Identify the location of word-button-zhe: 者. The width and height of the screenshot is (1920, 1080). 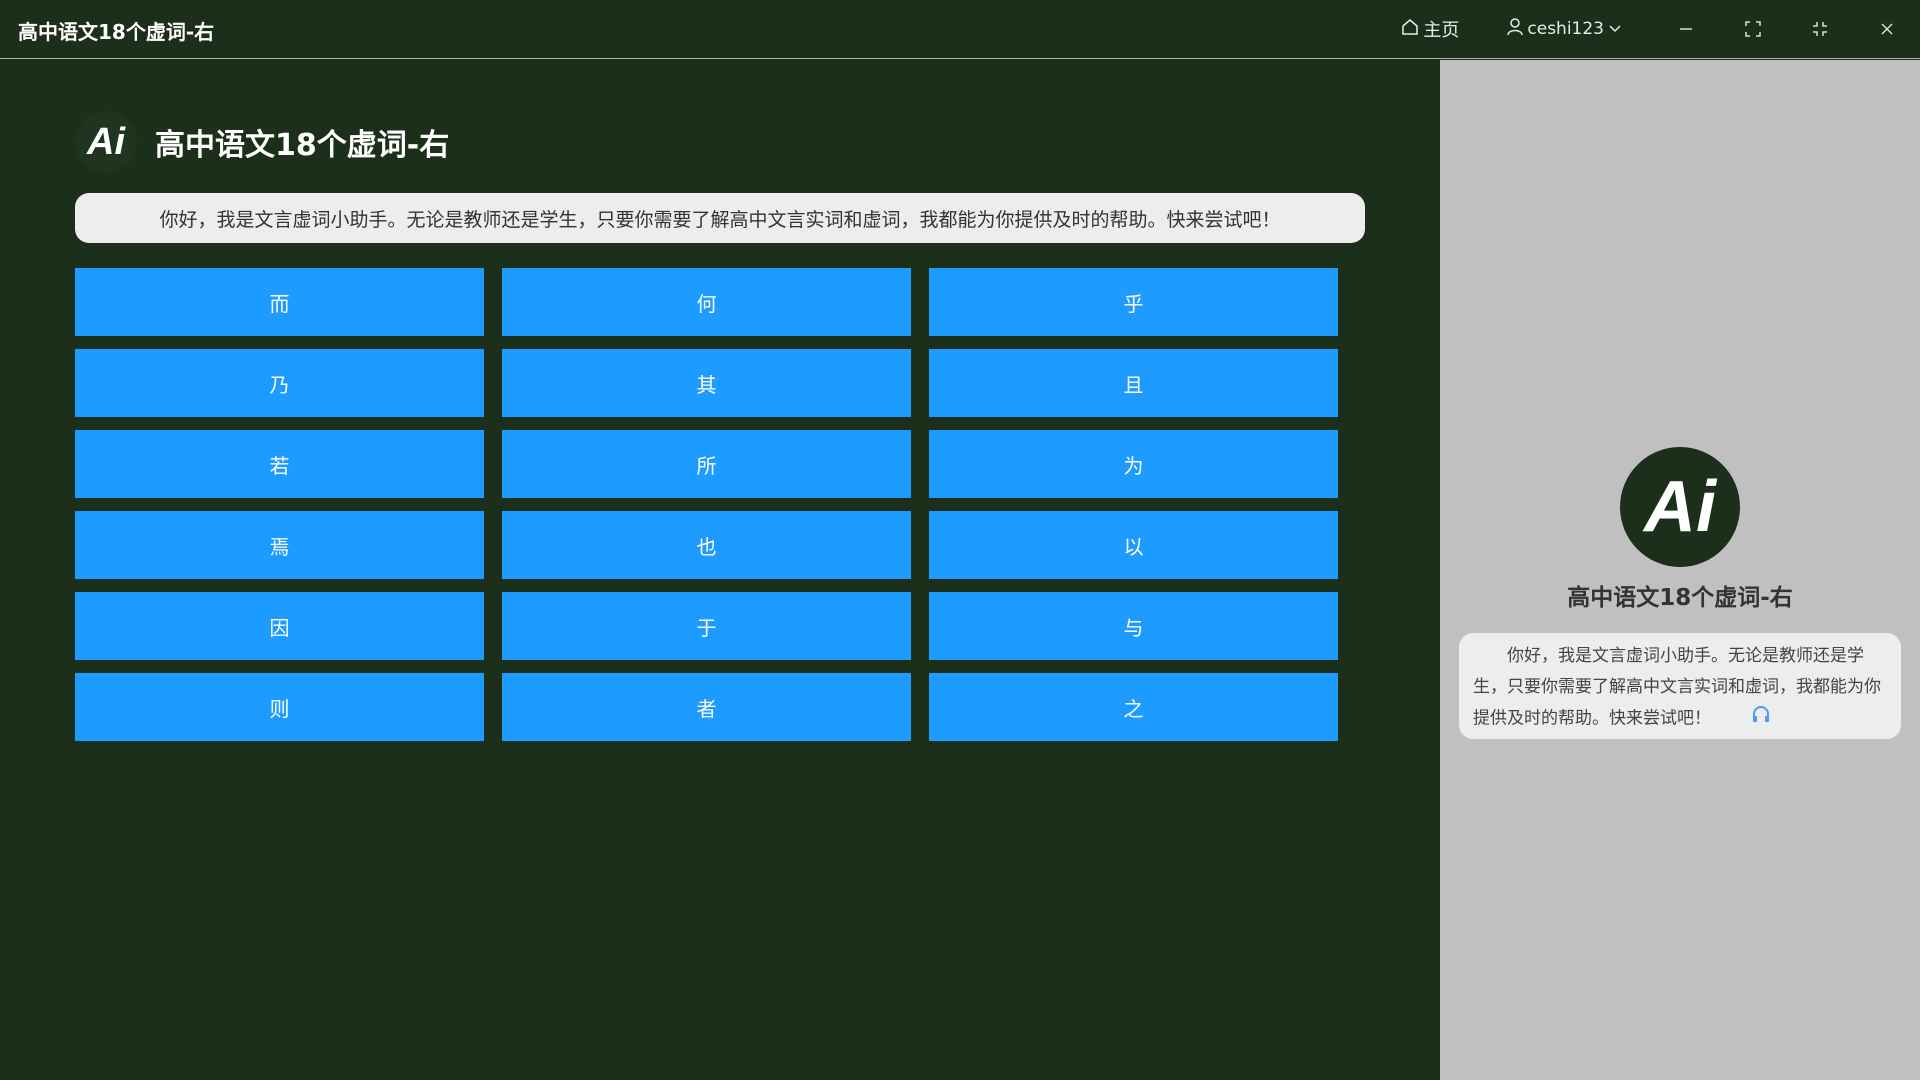
(706, 707).